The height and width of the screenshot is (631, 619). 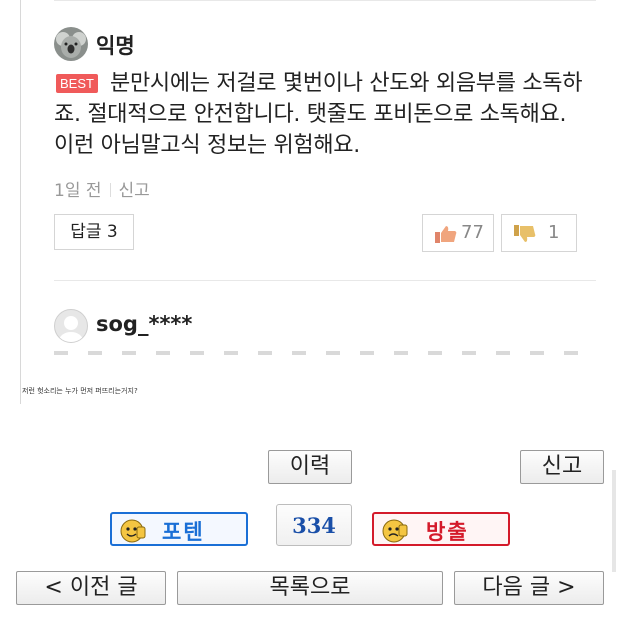 I want to click on recommend-label: 포텐, so click(x=183, y=532).